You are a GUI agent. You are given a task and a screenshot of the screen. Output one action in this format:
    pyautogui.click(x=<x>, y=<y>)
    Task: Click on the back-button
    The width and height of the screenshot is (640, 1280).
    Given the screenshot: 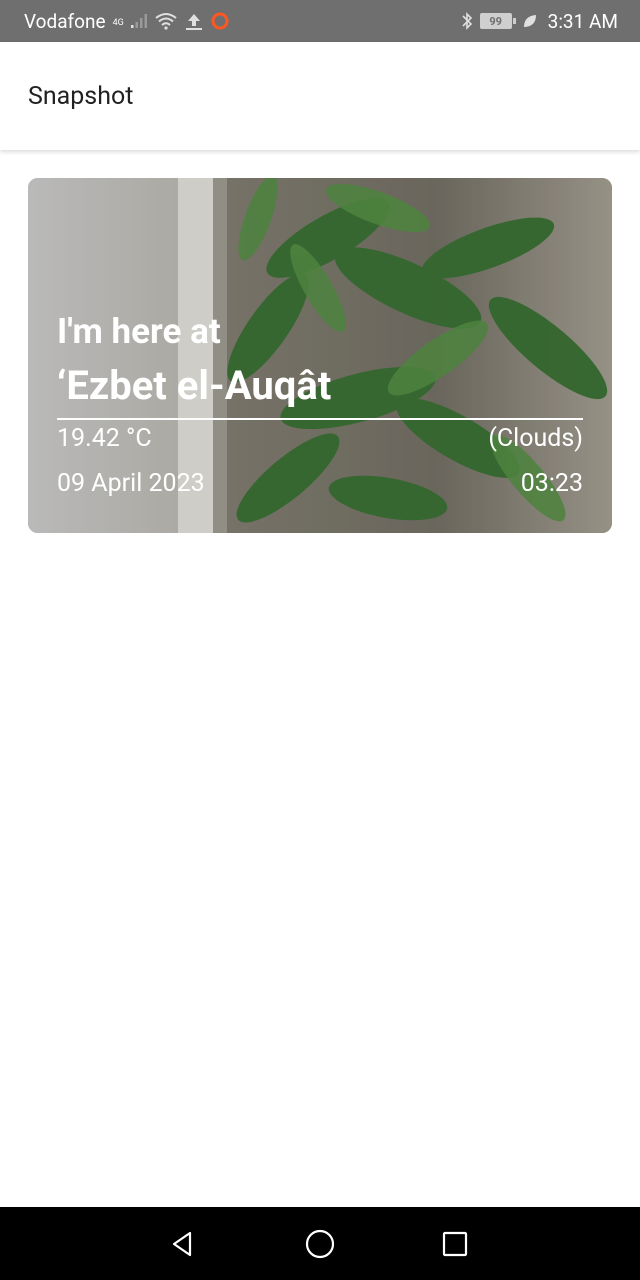 What is the action you would take?
    pyautogui.click(x=183, y=1244)
    